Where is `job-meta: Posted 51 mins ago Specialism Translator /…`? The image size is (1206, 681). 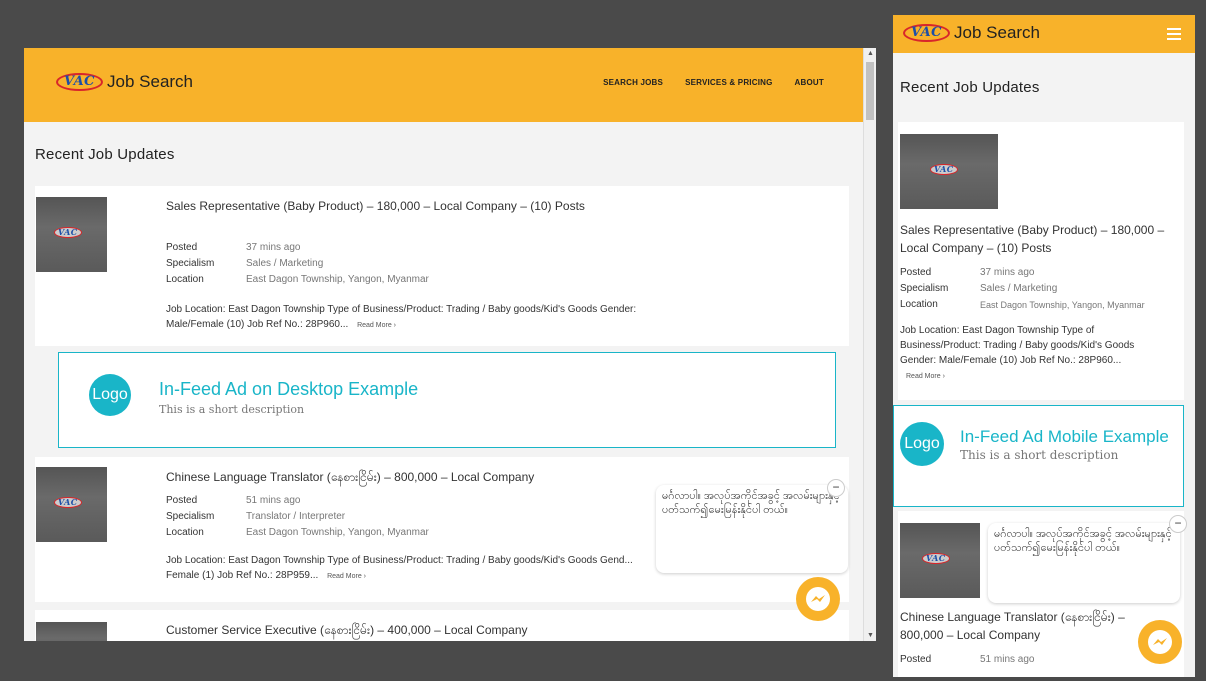 job-meta: Posted 51 mins ago Specialism Translator /… is located at coordinates (297, 517).